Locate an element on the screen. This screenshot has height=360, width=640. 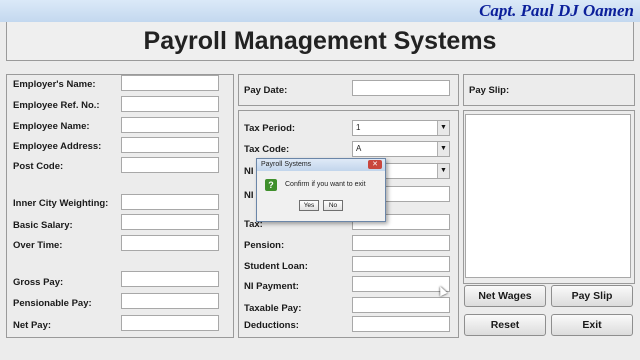
page-title: Payroll Management Systems is located at coordinates (320, 40).